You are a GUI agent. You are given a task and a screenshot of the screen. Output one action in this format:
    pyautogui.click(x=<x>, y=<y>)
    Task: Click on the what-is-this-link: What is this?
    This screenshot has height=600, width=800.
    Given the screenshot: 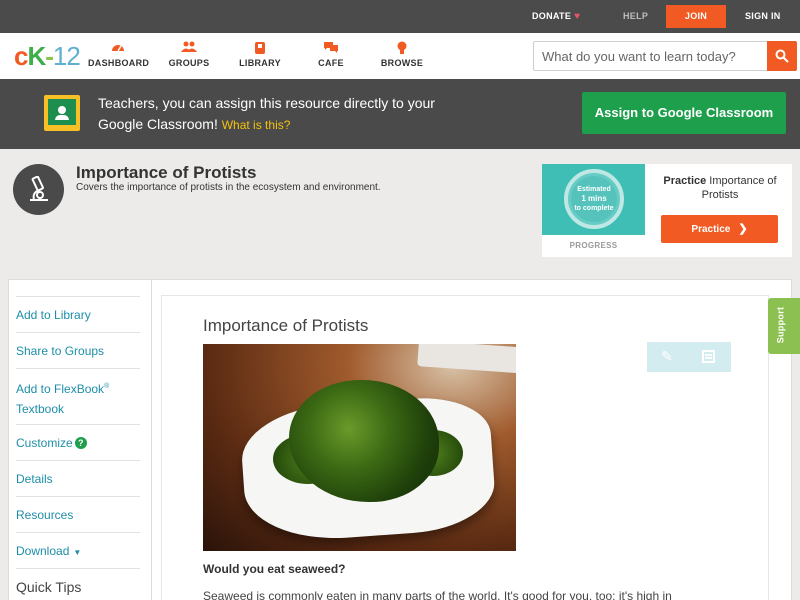 What is the action you would take?
    pyautogui.click(x=256, y=125)
    